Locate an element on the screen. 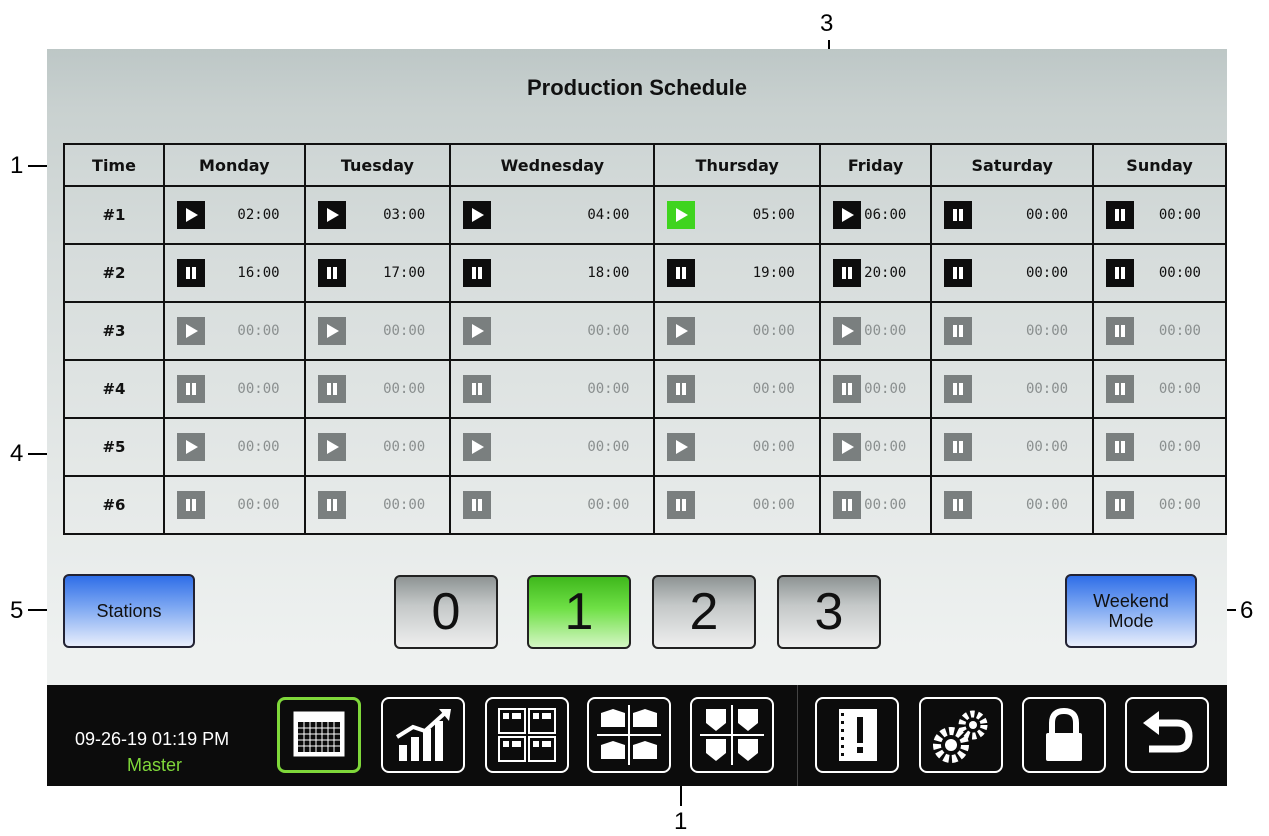 The width and height of the screenshot is (1269, 836). time-value: 17:00 is located at coordinates (404, 273).